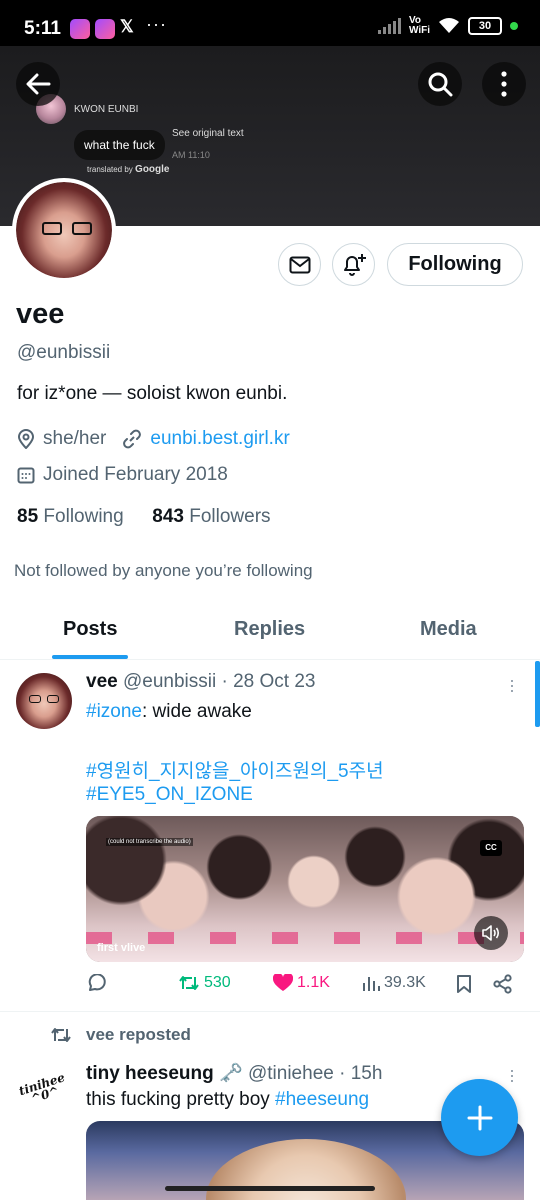 The height and width of the screenshot is (1200, 540). Describe the element at coordinates (114, 711) in the screenshot. I see `hashtag-link: #izone` at that location.